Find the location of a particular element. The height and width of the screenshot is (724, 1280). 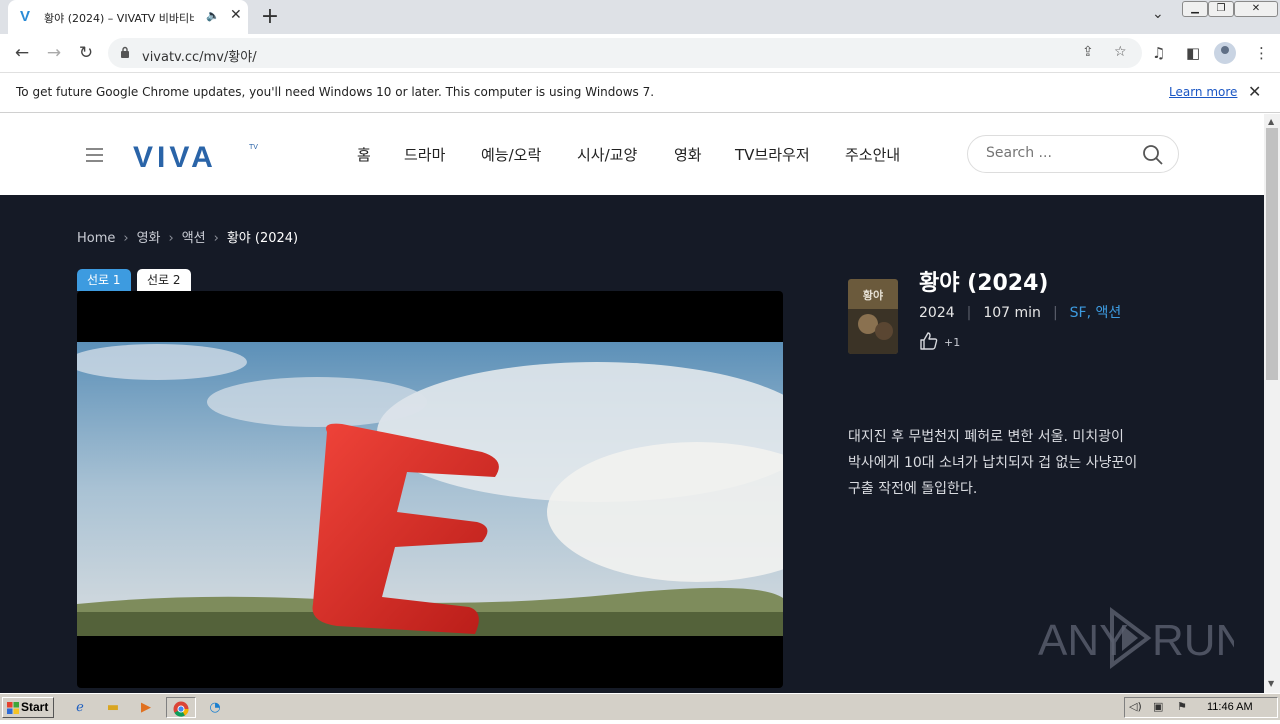

volume-icon: ◁) is located at coordinates (1135, 706).